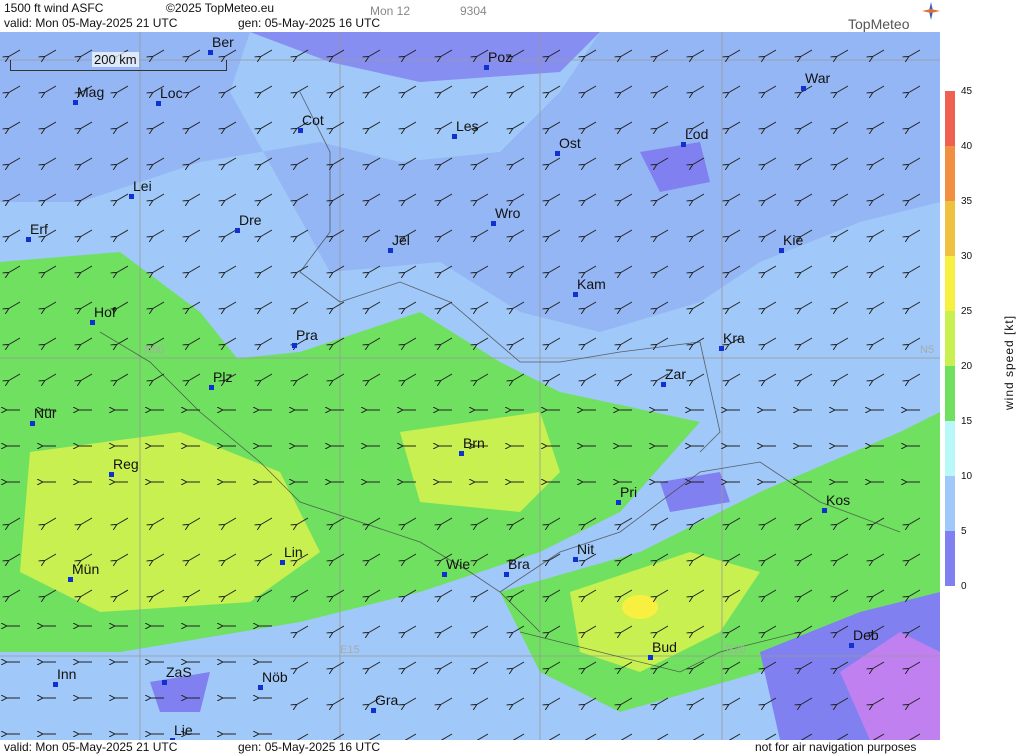 The image size is (1033, 754). Describe the element at coordinates (793, 240) in the screenshot. I see `city-label: Kie` at that location.